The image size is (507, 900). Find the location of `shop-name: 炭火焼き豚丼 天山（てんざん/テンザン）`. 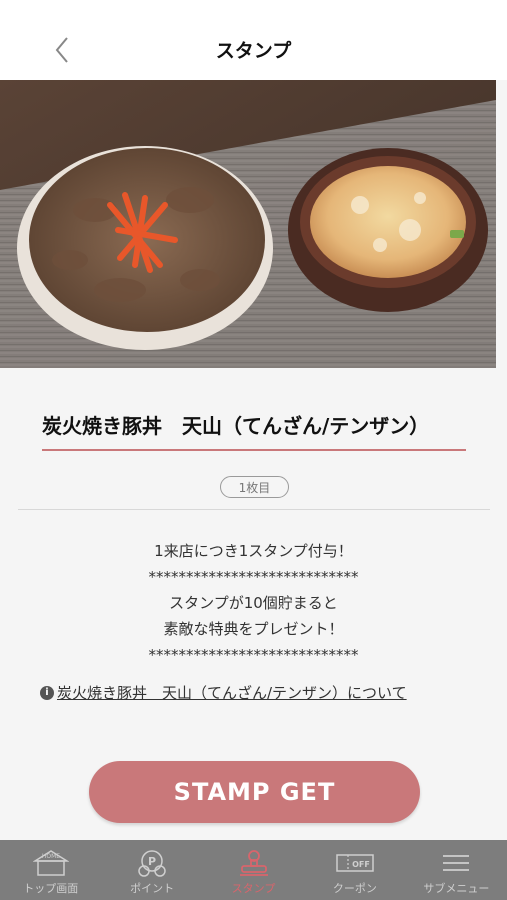

shop-name: 炭火焼き豚丼 天山（てんざん/テンザン） is located at coordinates (254, 430).